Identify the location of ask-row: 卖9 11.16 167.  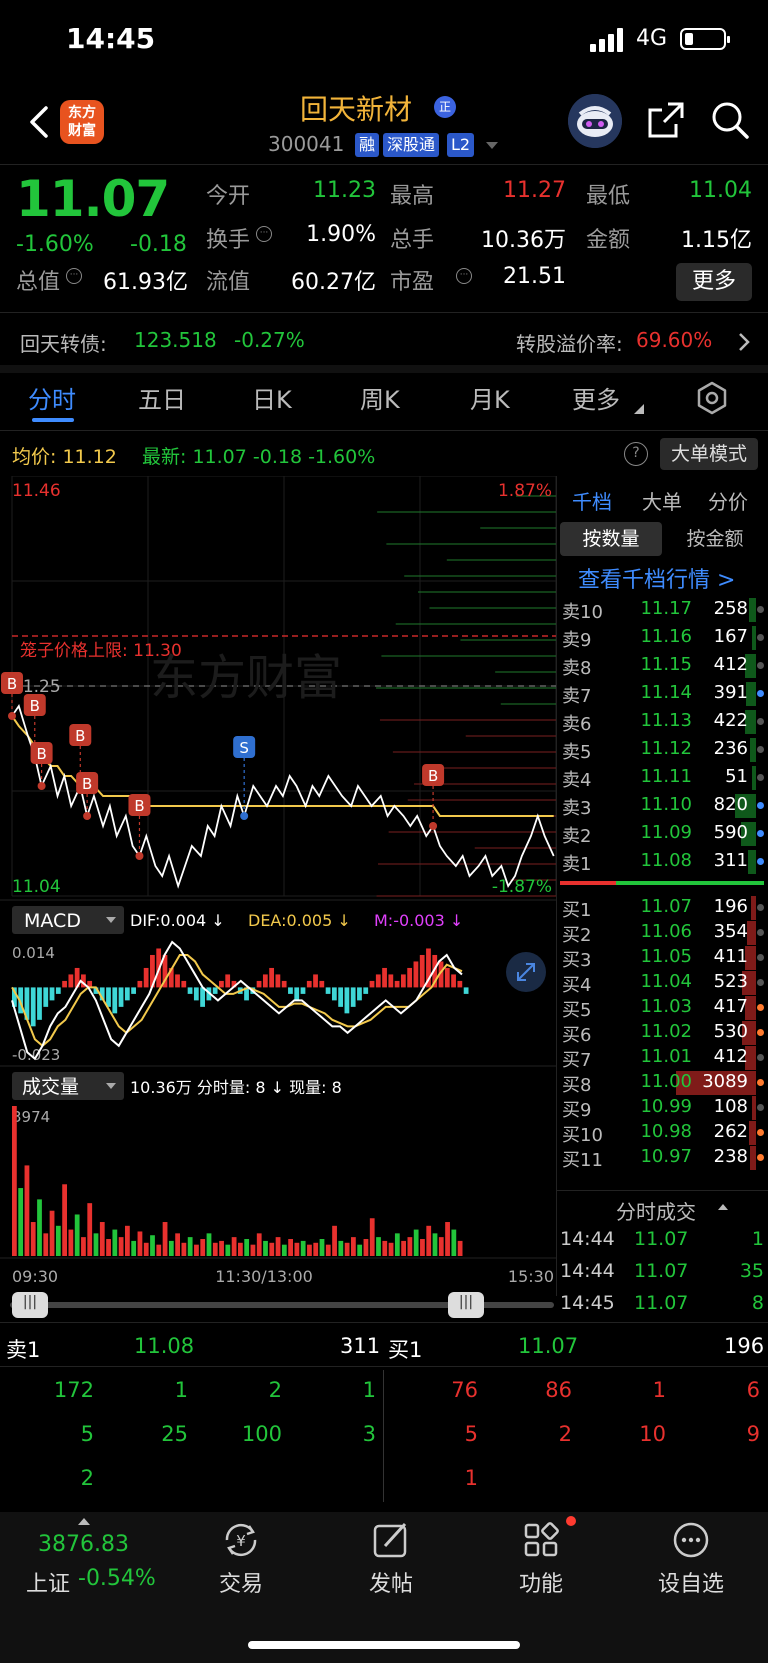
(664, 638).